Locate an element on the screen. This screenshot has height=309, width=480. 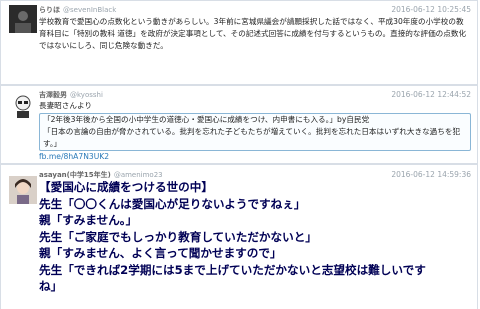
tweet-line: 親「すみません。」 is located at coordinates (88, 220).